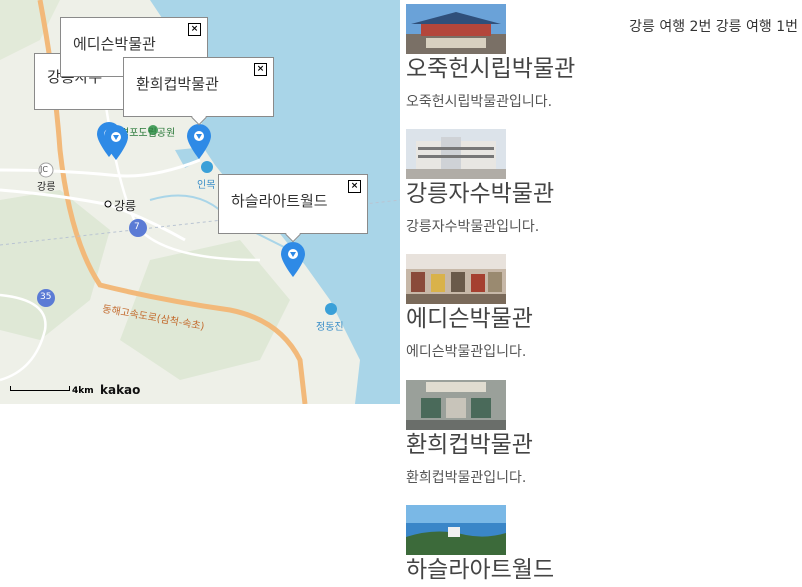 This screenshot has height=587, width=802. Describe the element at coordinates (206, 185) in the screenshot. I see `map-label-inmok: 인목` at that location.